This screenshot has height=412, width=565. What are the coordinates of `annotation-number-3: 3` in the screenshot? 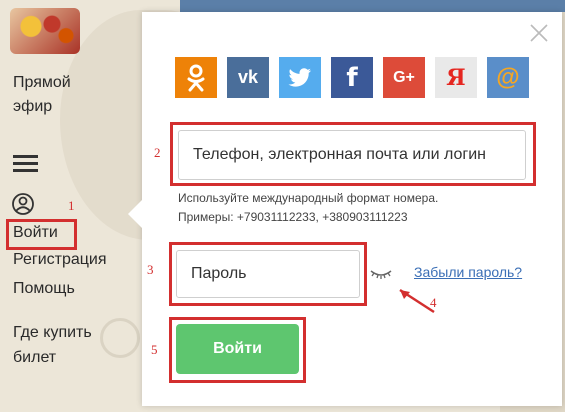 It's located at (150, 269).